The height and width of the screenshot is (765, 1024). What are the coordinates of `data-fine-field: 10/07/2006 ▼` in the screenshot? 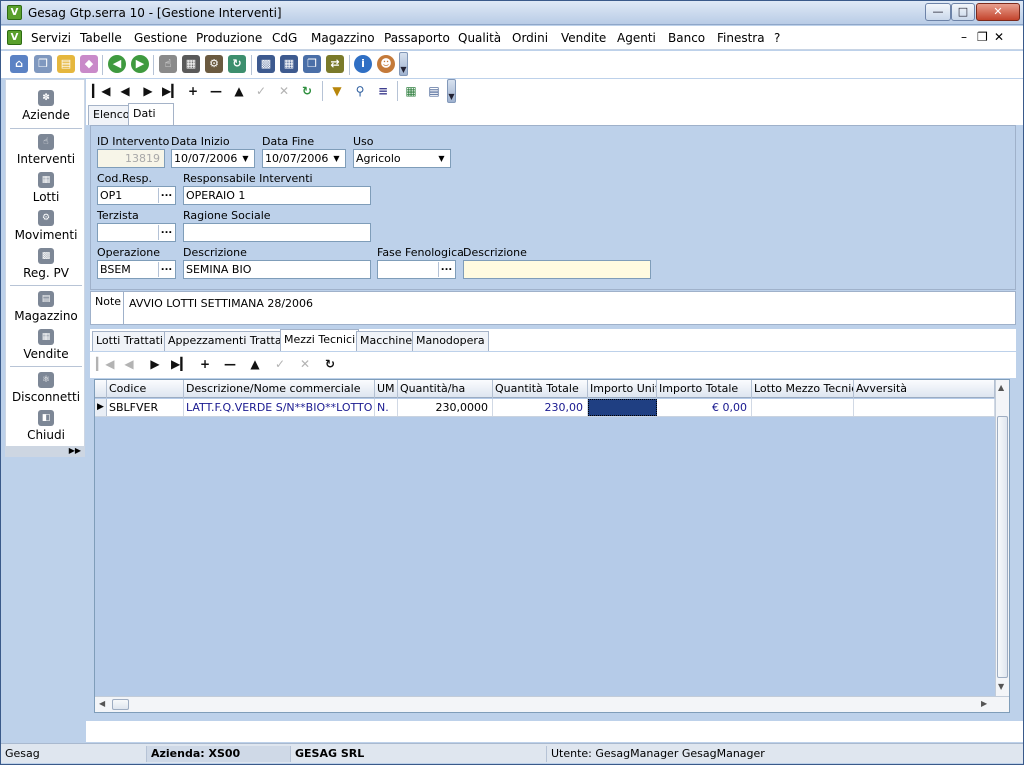 It's located at (304, 158).